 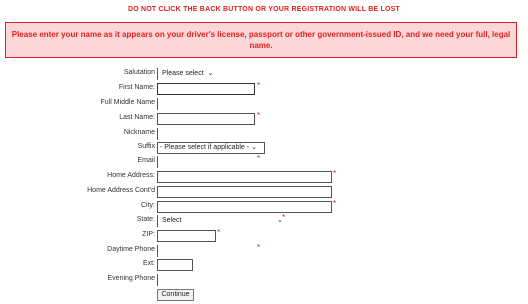 I want to click on first-name-row: First Name: *, so click(x=264, y=89).